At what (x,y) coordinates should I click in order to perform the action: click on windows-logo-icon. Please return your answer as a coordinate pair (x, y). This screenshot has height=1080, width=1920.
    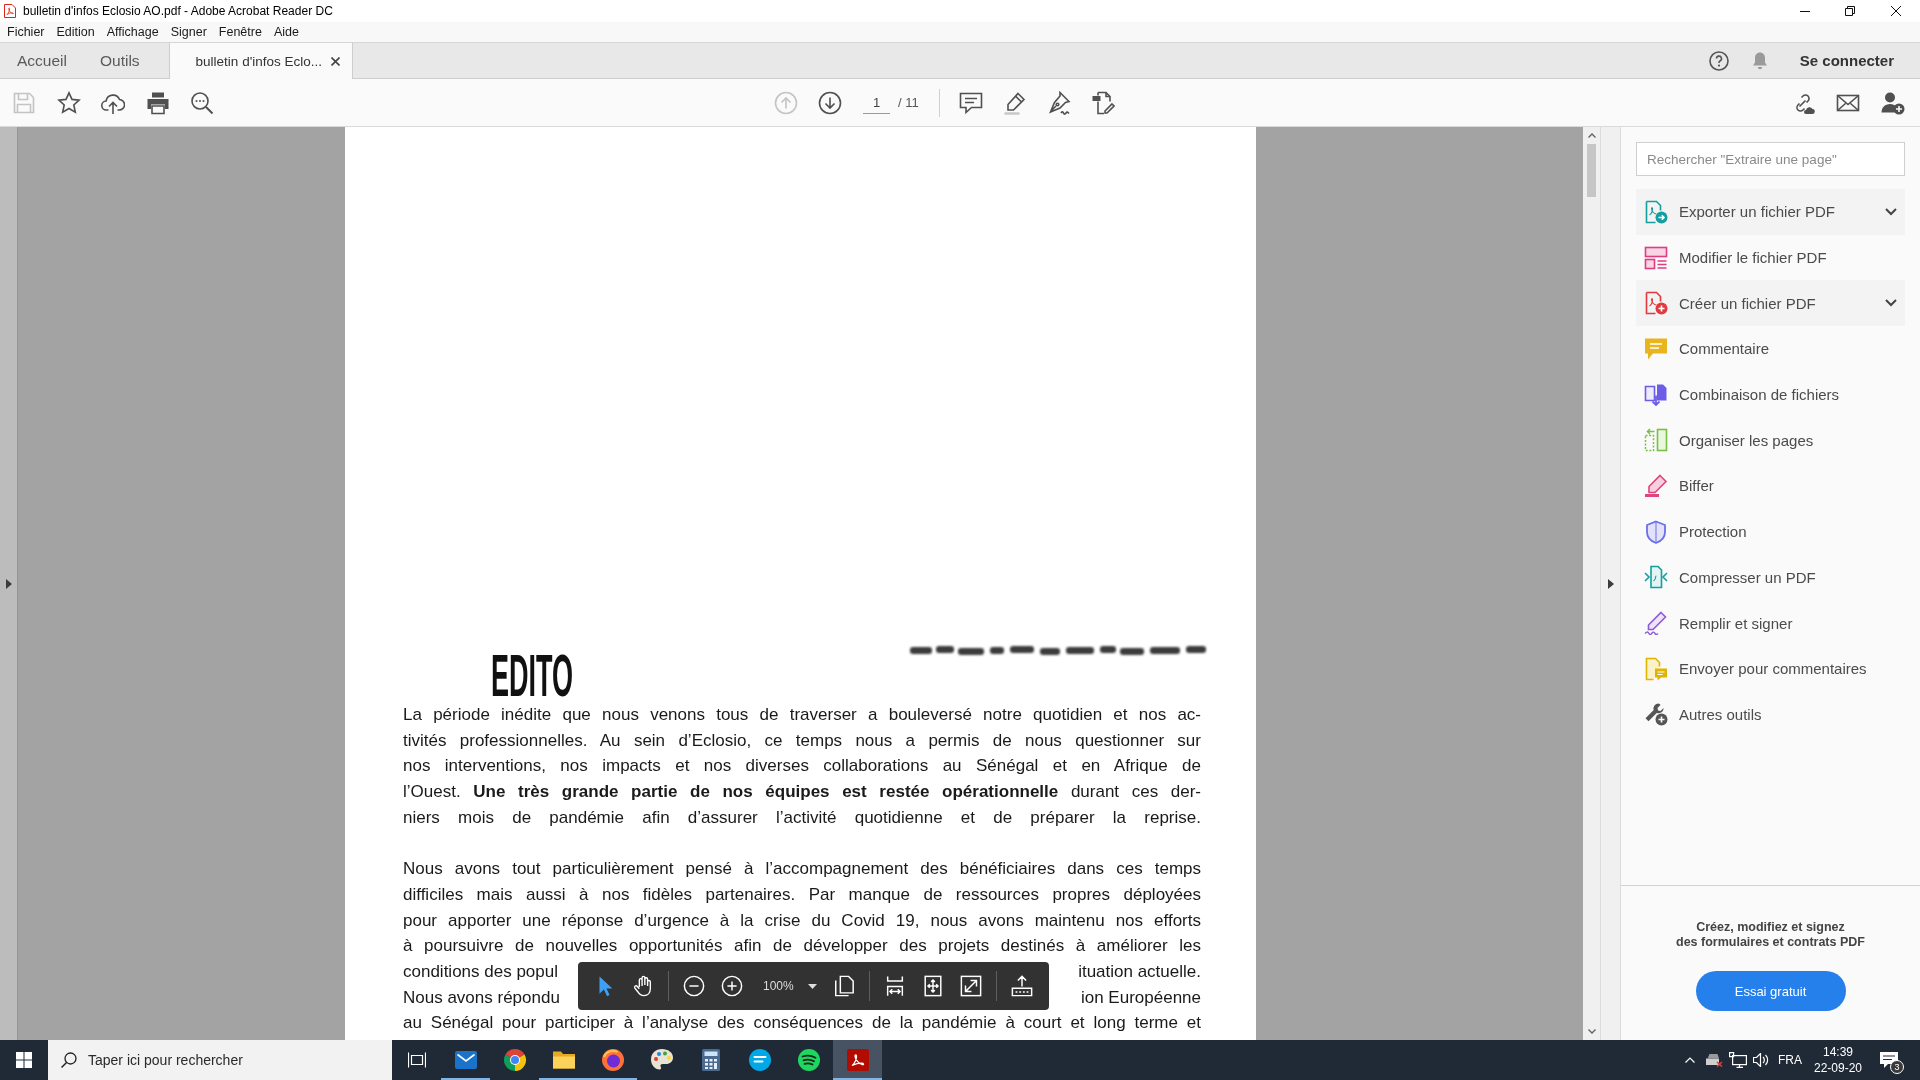
    Looking at the image, I should click on (24, 1060).